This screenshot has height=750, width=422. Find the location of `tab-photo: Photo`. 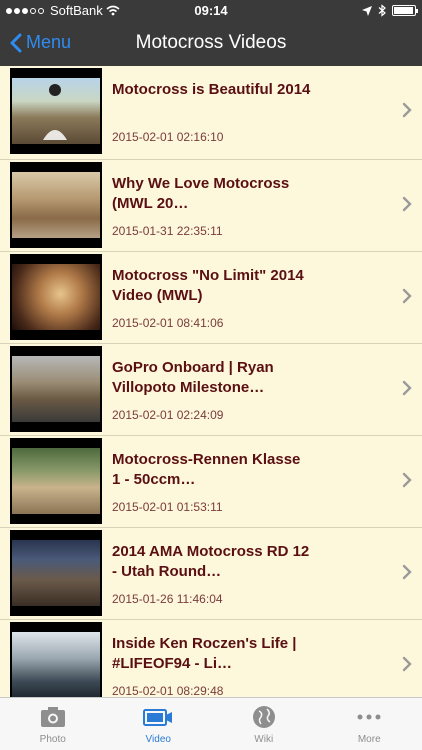

tab-photo: Photo is located at coordinates (53, 724).